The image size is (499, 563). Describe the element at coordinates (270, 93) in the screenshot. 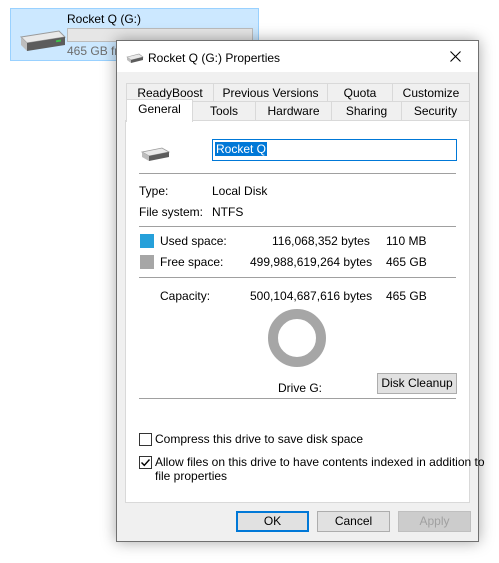

I see `tab-previous-versions: Previous Versions` at that location.